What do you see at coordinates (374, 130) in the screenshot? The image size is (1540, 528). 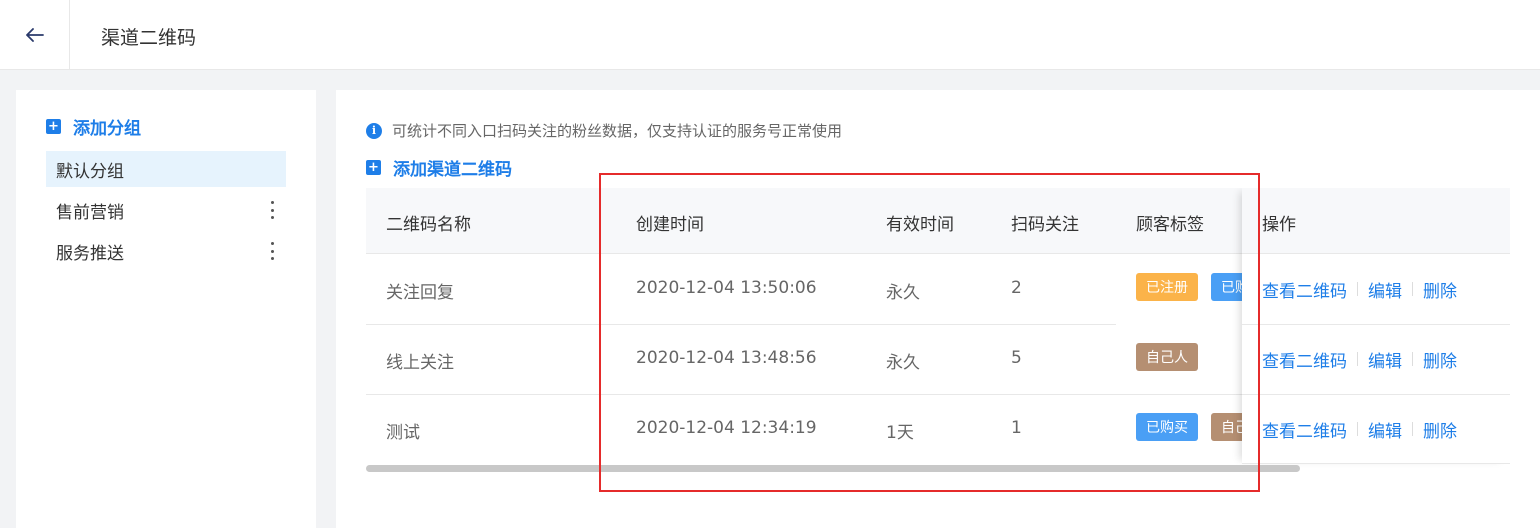 I see `info-icon: i` at bounding box center [374, 130].